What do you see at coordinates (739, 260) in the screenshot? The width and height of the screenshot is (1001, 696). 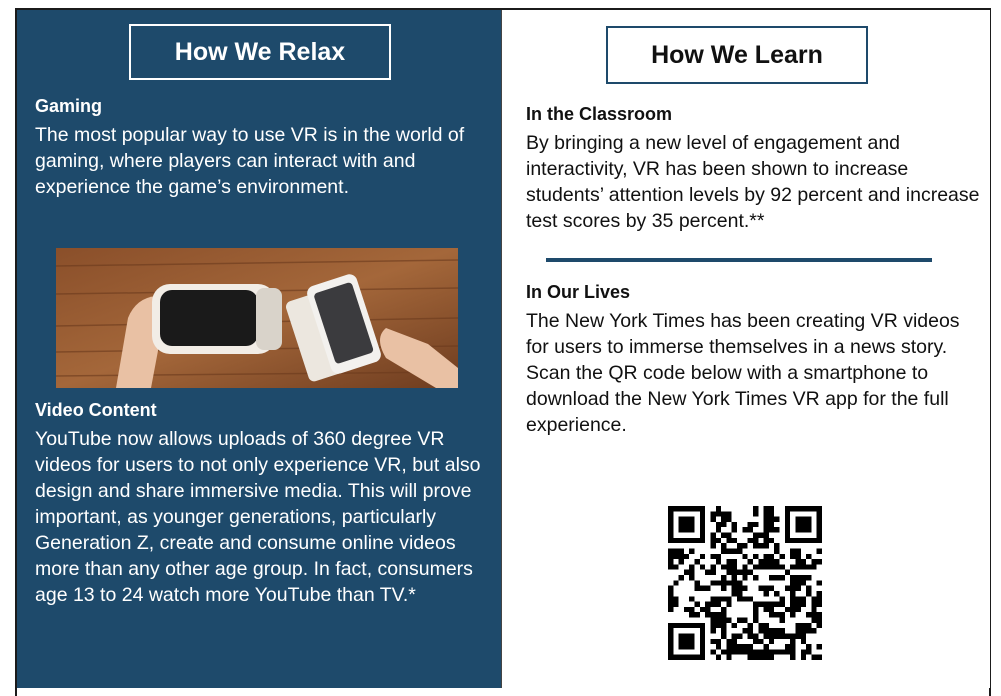 I see `section-divider` at bounding box center [739, 260].